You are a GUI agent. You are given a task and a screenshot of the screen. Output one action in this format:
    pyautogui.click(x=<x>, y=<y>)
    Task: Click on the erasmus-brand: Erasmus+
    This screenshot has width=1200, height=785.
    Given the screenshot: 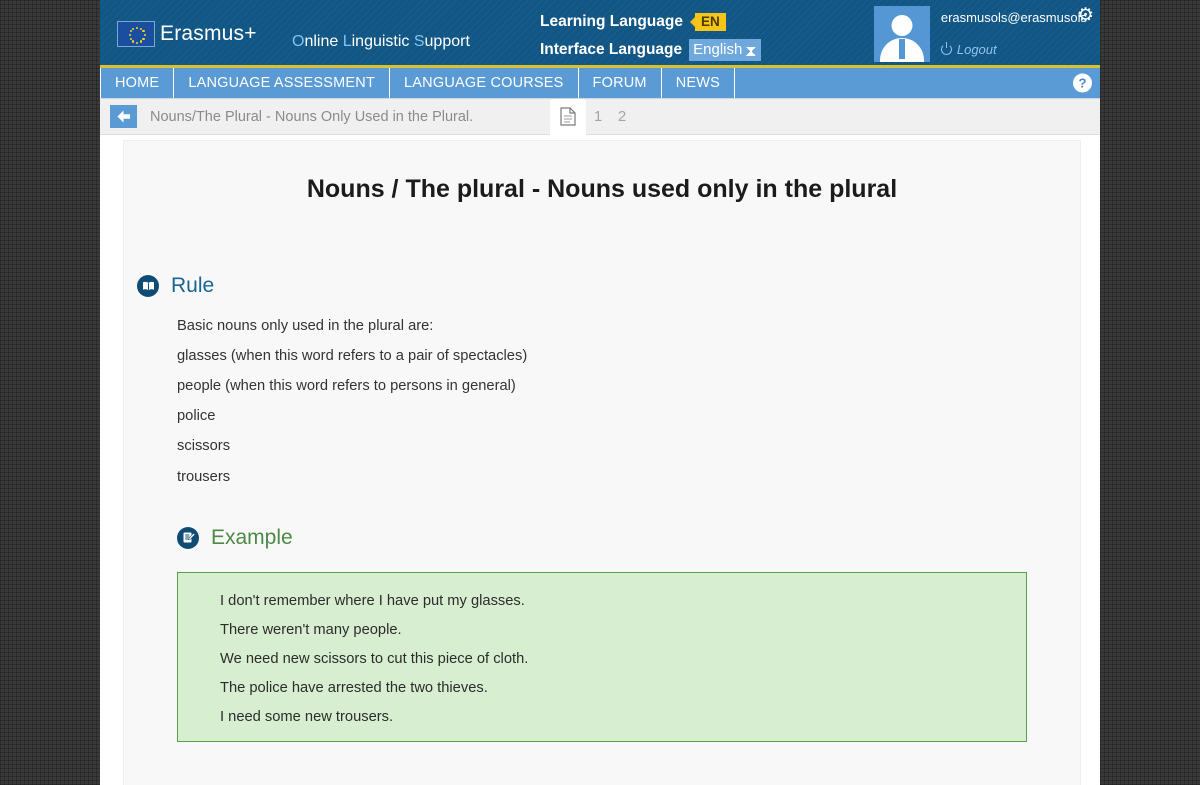 What is the action you would take?
    pyautogui.click(x=187, y=34)
    